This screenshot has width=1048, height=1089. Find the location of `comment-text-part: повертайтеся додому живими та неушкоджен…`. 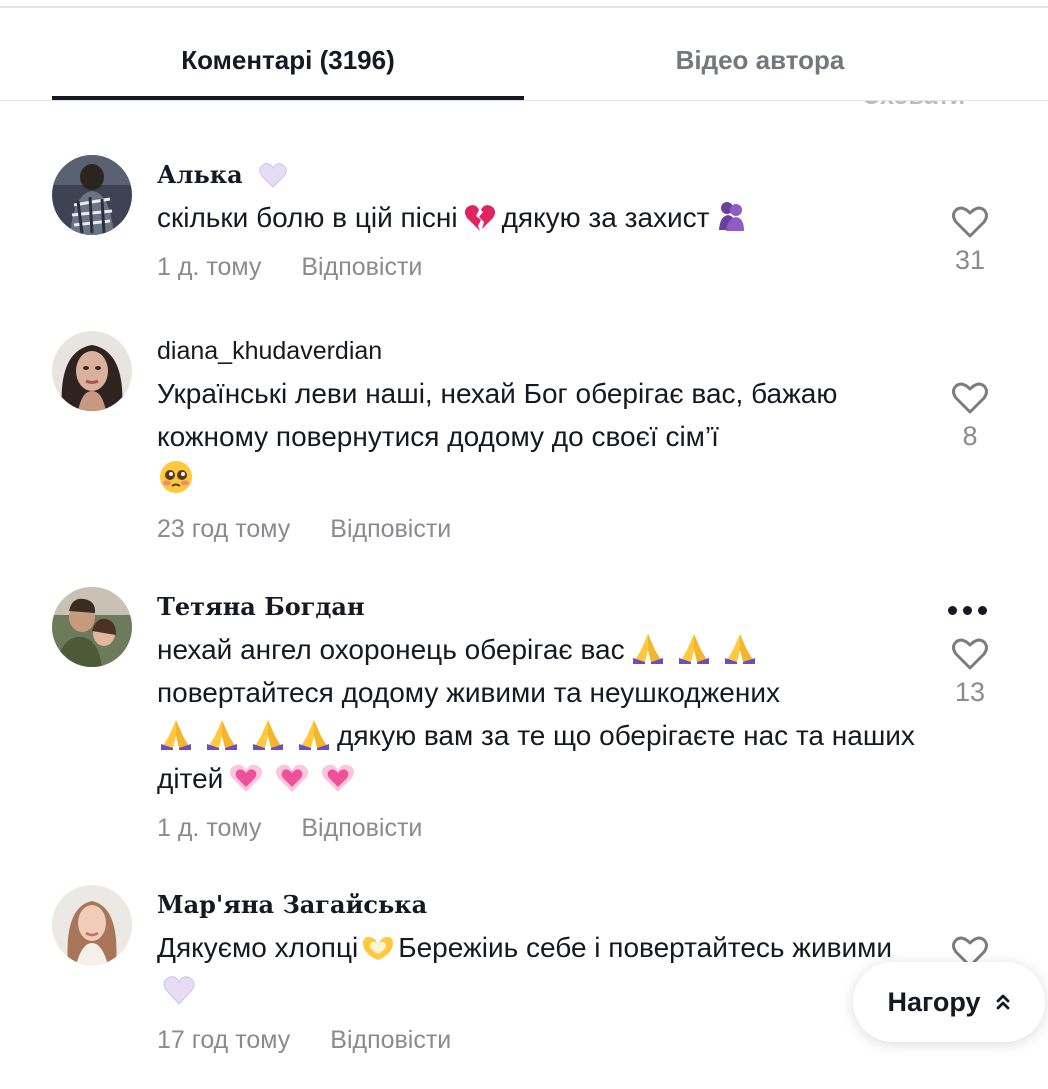

comment-text-part: повертайтеся додому живими та неушкоджен… is located at coordinates (468, 692).